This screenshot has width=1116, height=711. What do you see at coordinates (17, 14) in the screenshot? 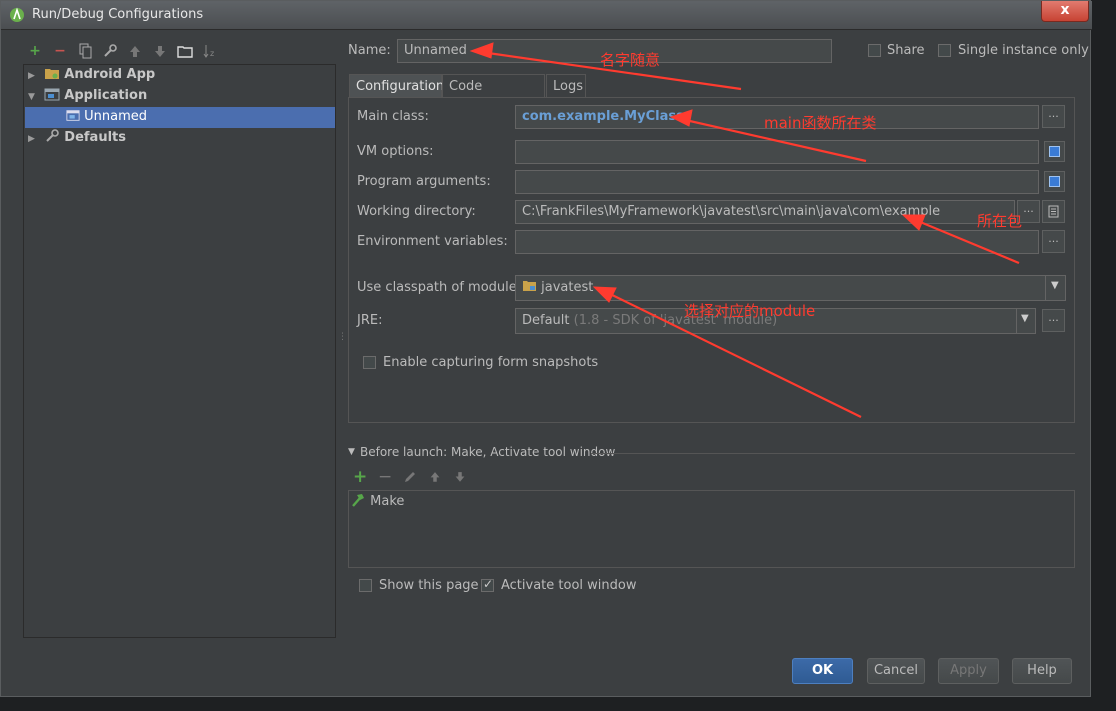
I see `android-studio-icon` at bounding box center [17, 14].